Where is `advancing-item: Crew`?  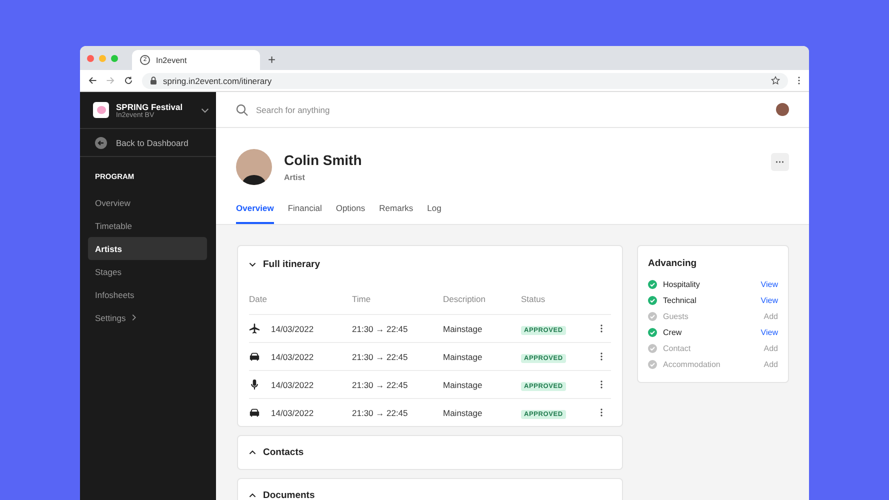
advancing-item: Crew is located at coordinates (673, 332).